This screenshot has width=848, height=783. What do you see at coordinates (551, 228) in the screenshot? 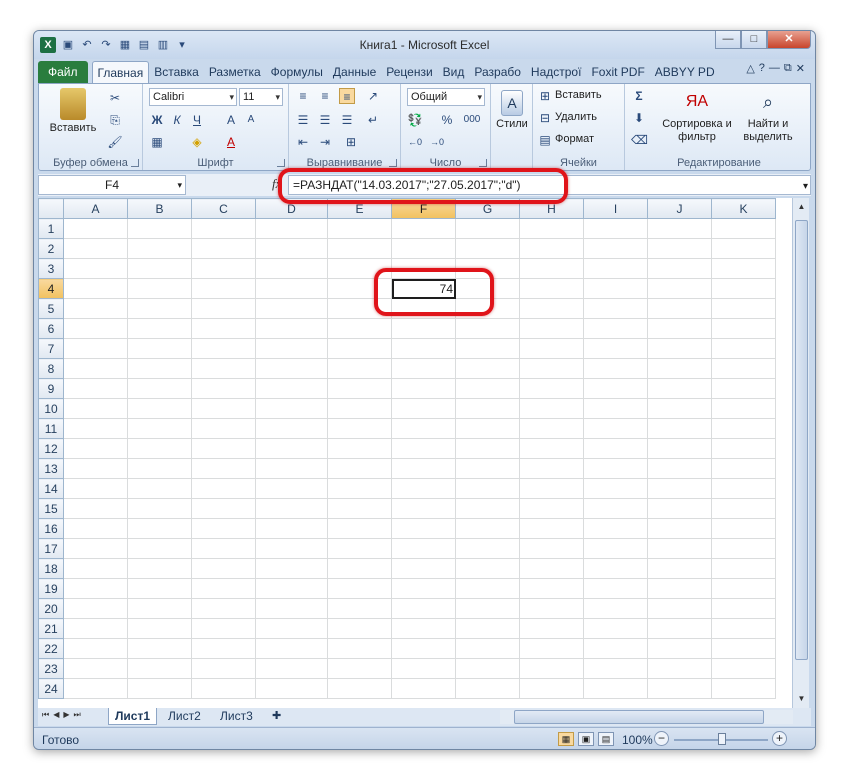
I see `cell-h1` at bounding box center [551, 228].